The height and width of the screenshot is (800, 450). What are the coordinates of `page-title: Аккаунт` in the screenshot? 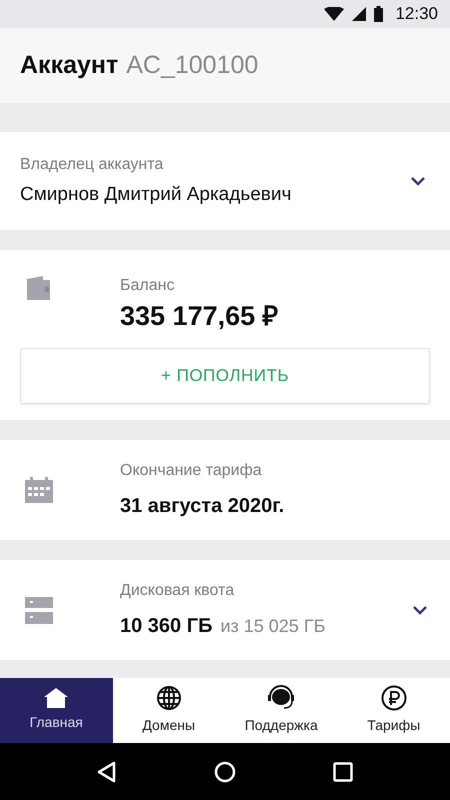 It's located at (69, 65).